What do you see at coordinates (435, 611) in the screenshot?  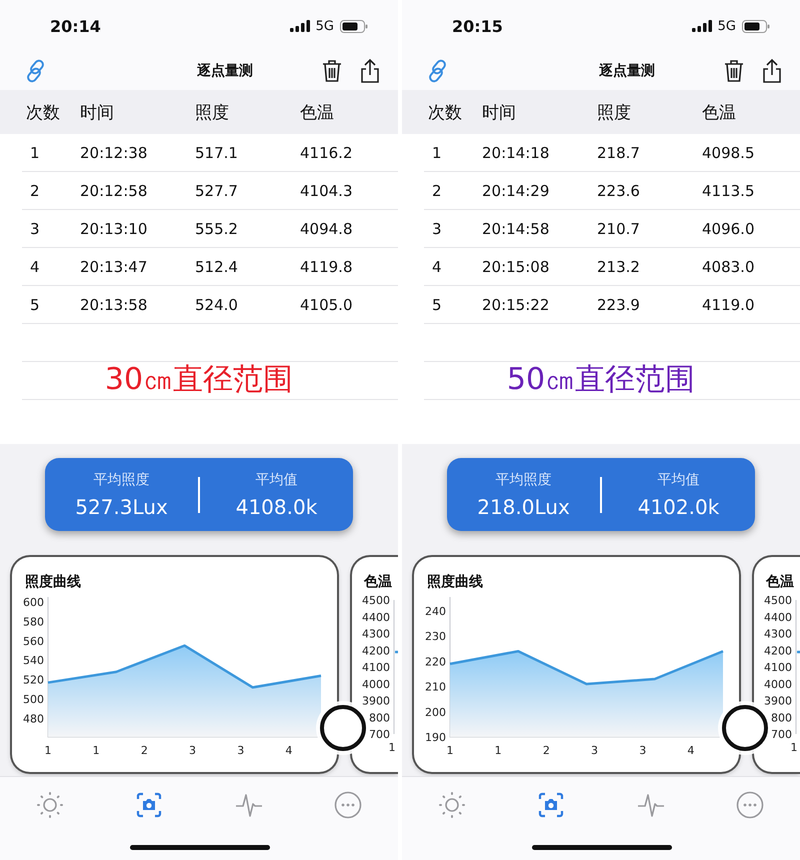 I see `tick-label: 240` at bounding box center [435, 611].